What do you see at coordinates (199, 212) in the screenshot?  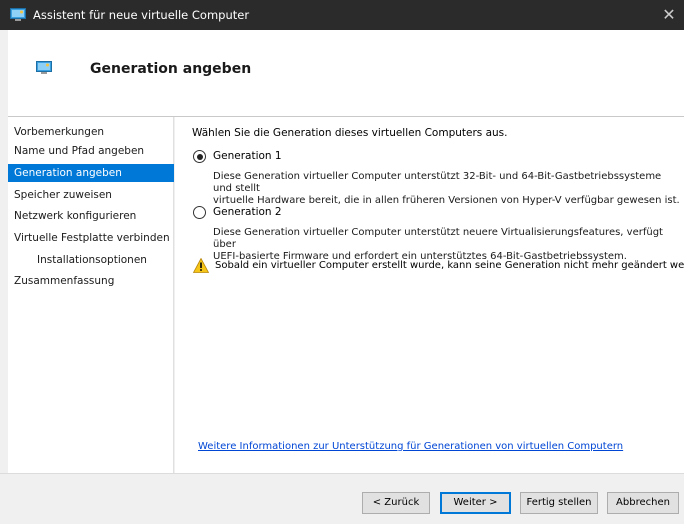 I see `generation-2-radio` at bounding box center [199, 212].